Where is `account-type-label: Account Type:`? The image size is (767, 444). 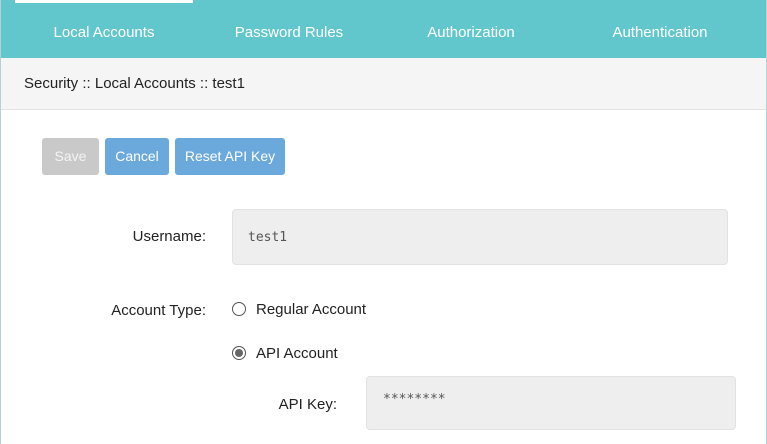 account-type-label: Account Type: is located at coordinates (158, 310).